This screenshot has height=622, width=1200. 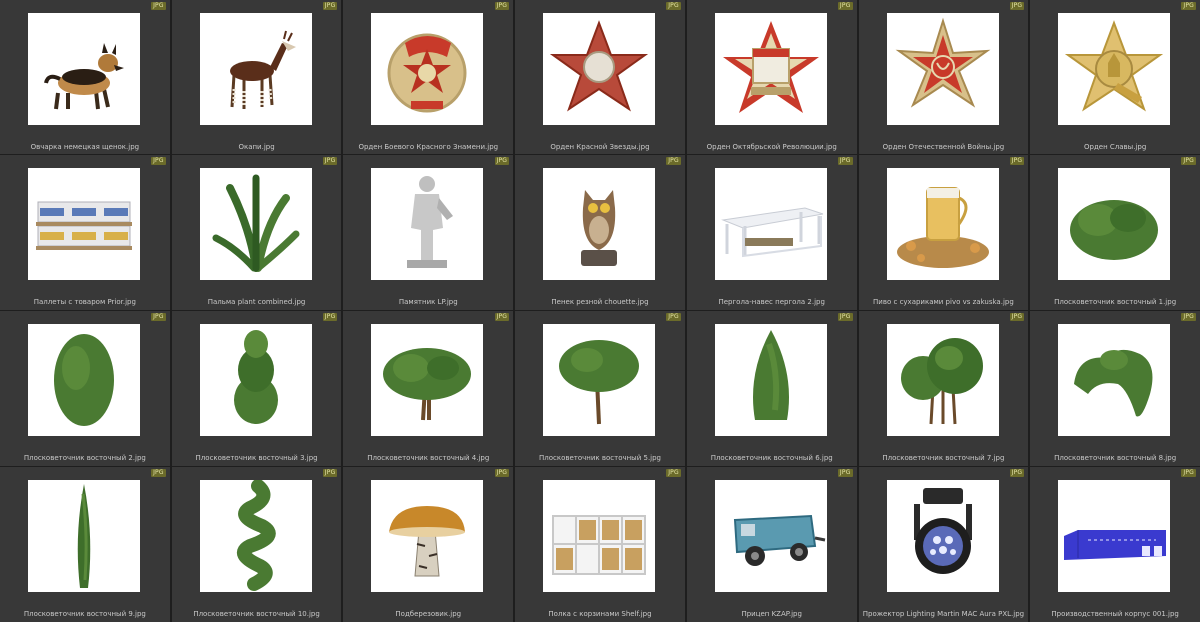 I want to click on file-tile: JPG Плосковеточник восточный 6.jpg, so click(x=771, y=388).